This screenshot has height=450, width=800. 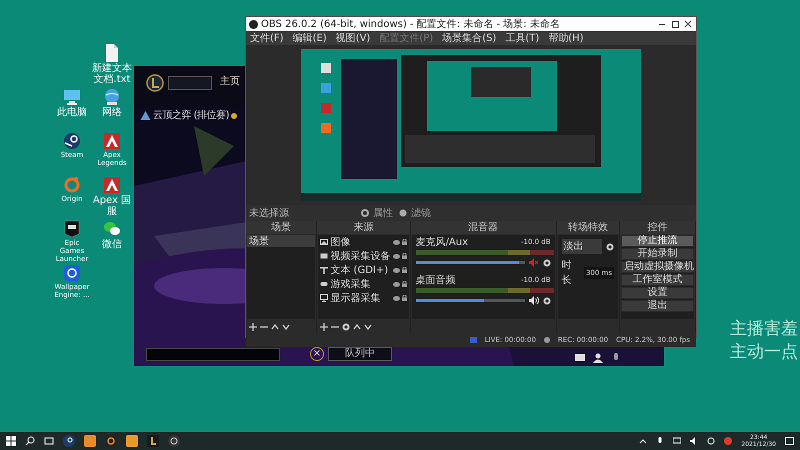 I want to click on game-icon, so click(x=324, y=284).